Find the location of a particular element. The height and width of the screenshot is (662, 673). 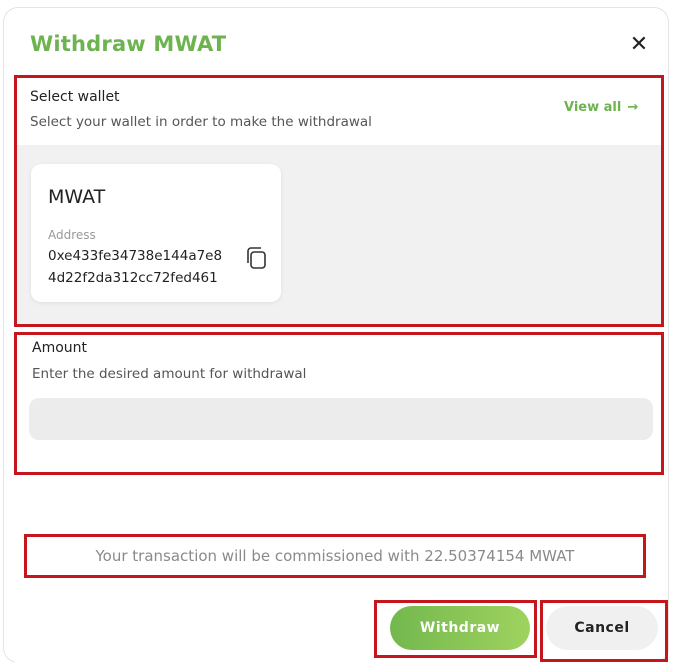

address-label: Address is located at coordinates (72, 235).